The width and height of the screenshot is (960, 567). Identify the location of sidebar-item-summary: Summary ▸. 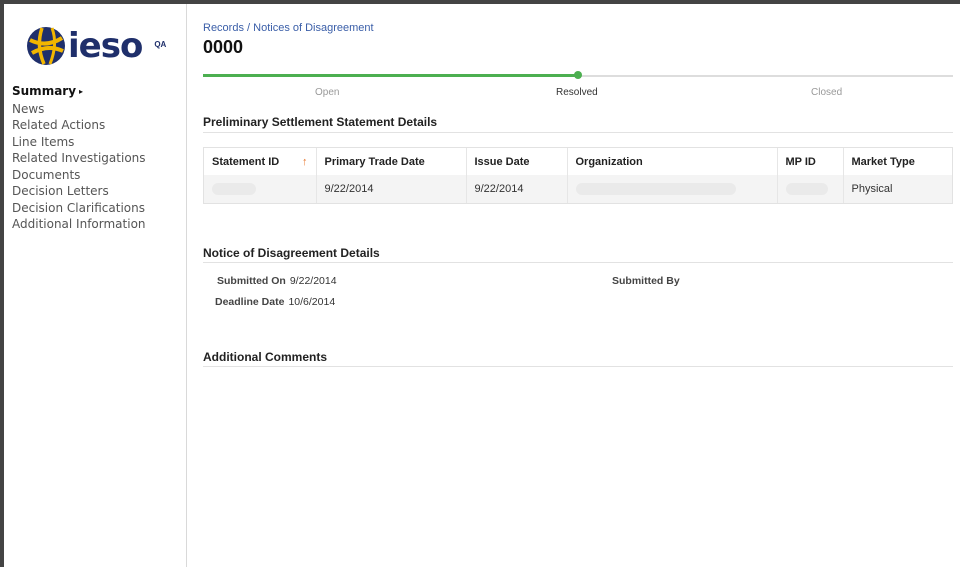
(79, 92).